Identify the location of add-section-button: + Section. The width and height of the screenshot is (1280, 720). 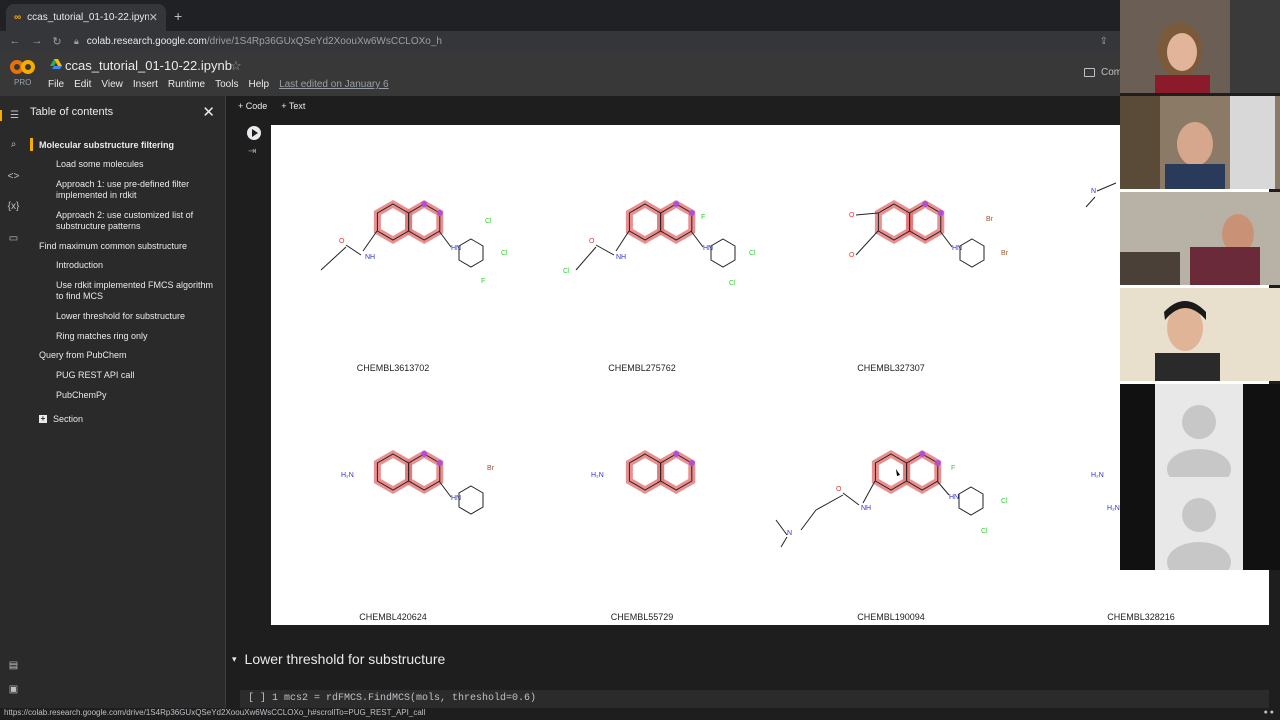
(61, 419).